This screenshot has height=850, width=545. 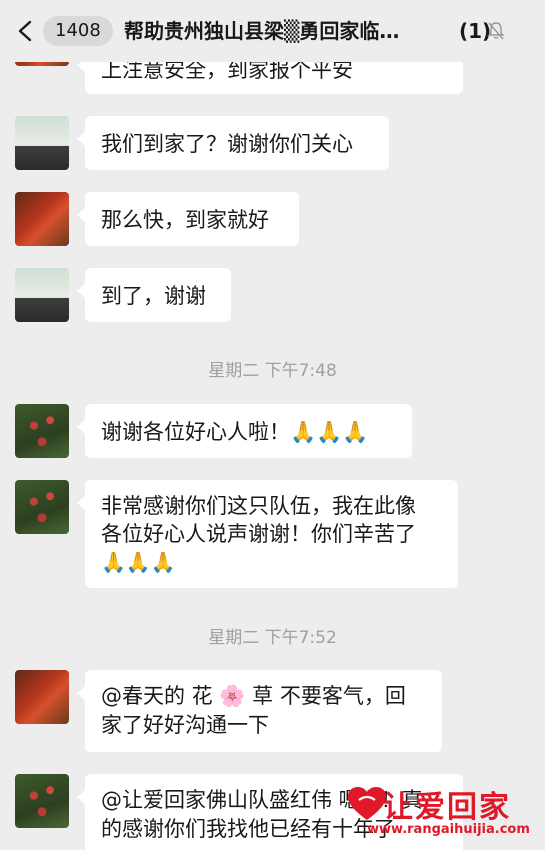 I want to click on message-text-line: @春天的 花 🌸 草 不要客气，回, so click(x=253, y=696).